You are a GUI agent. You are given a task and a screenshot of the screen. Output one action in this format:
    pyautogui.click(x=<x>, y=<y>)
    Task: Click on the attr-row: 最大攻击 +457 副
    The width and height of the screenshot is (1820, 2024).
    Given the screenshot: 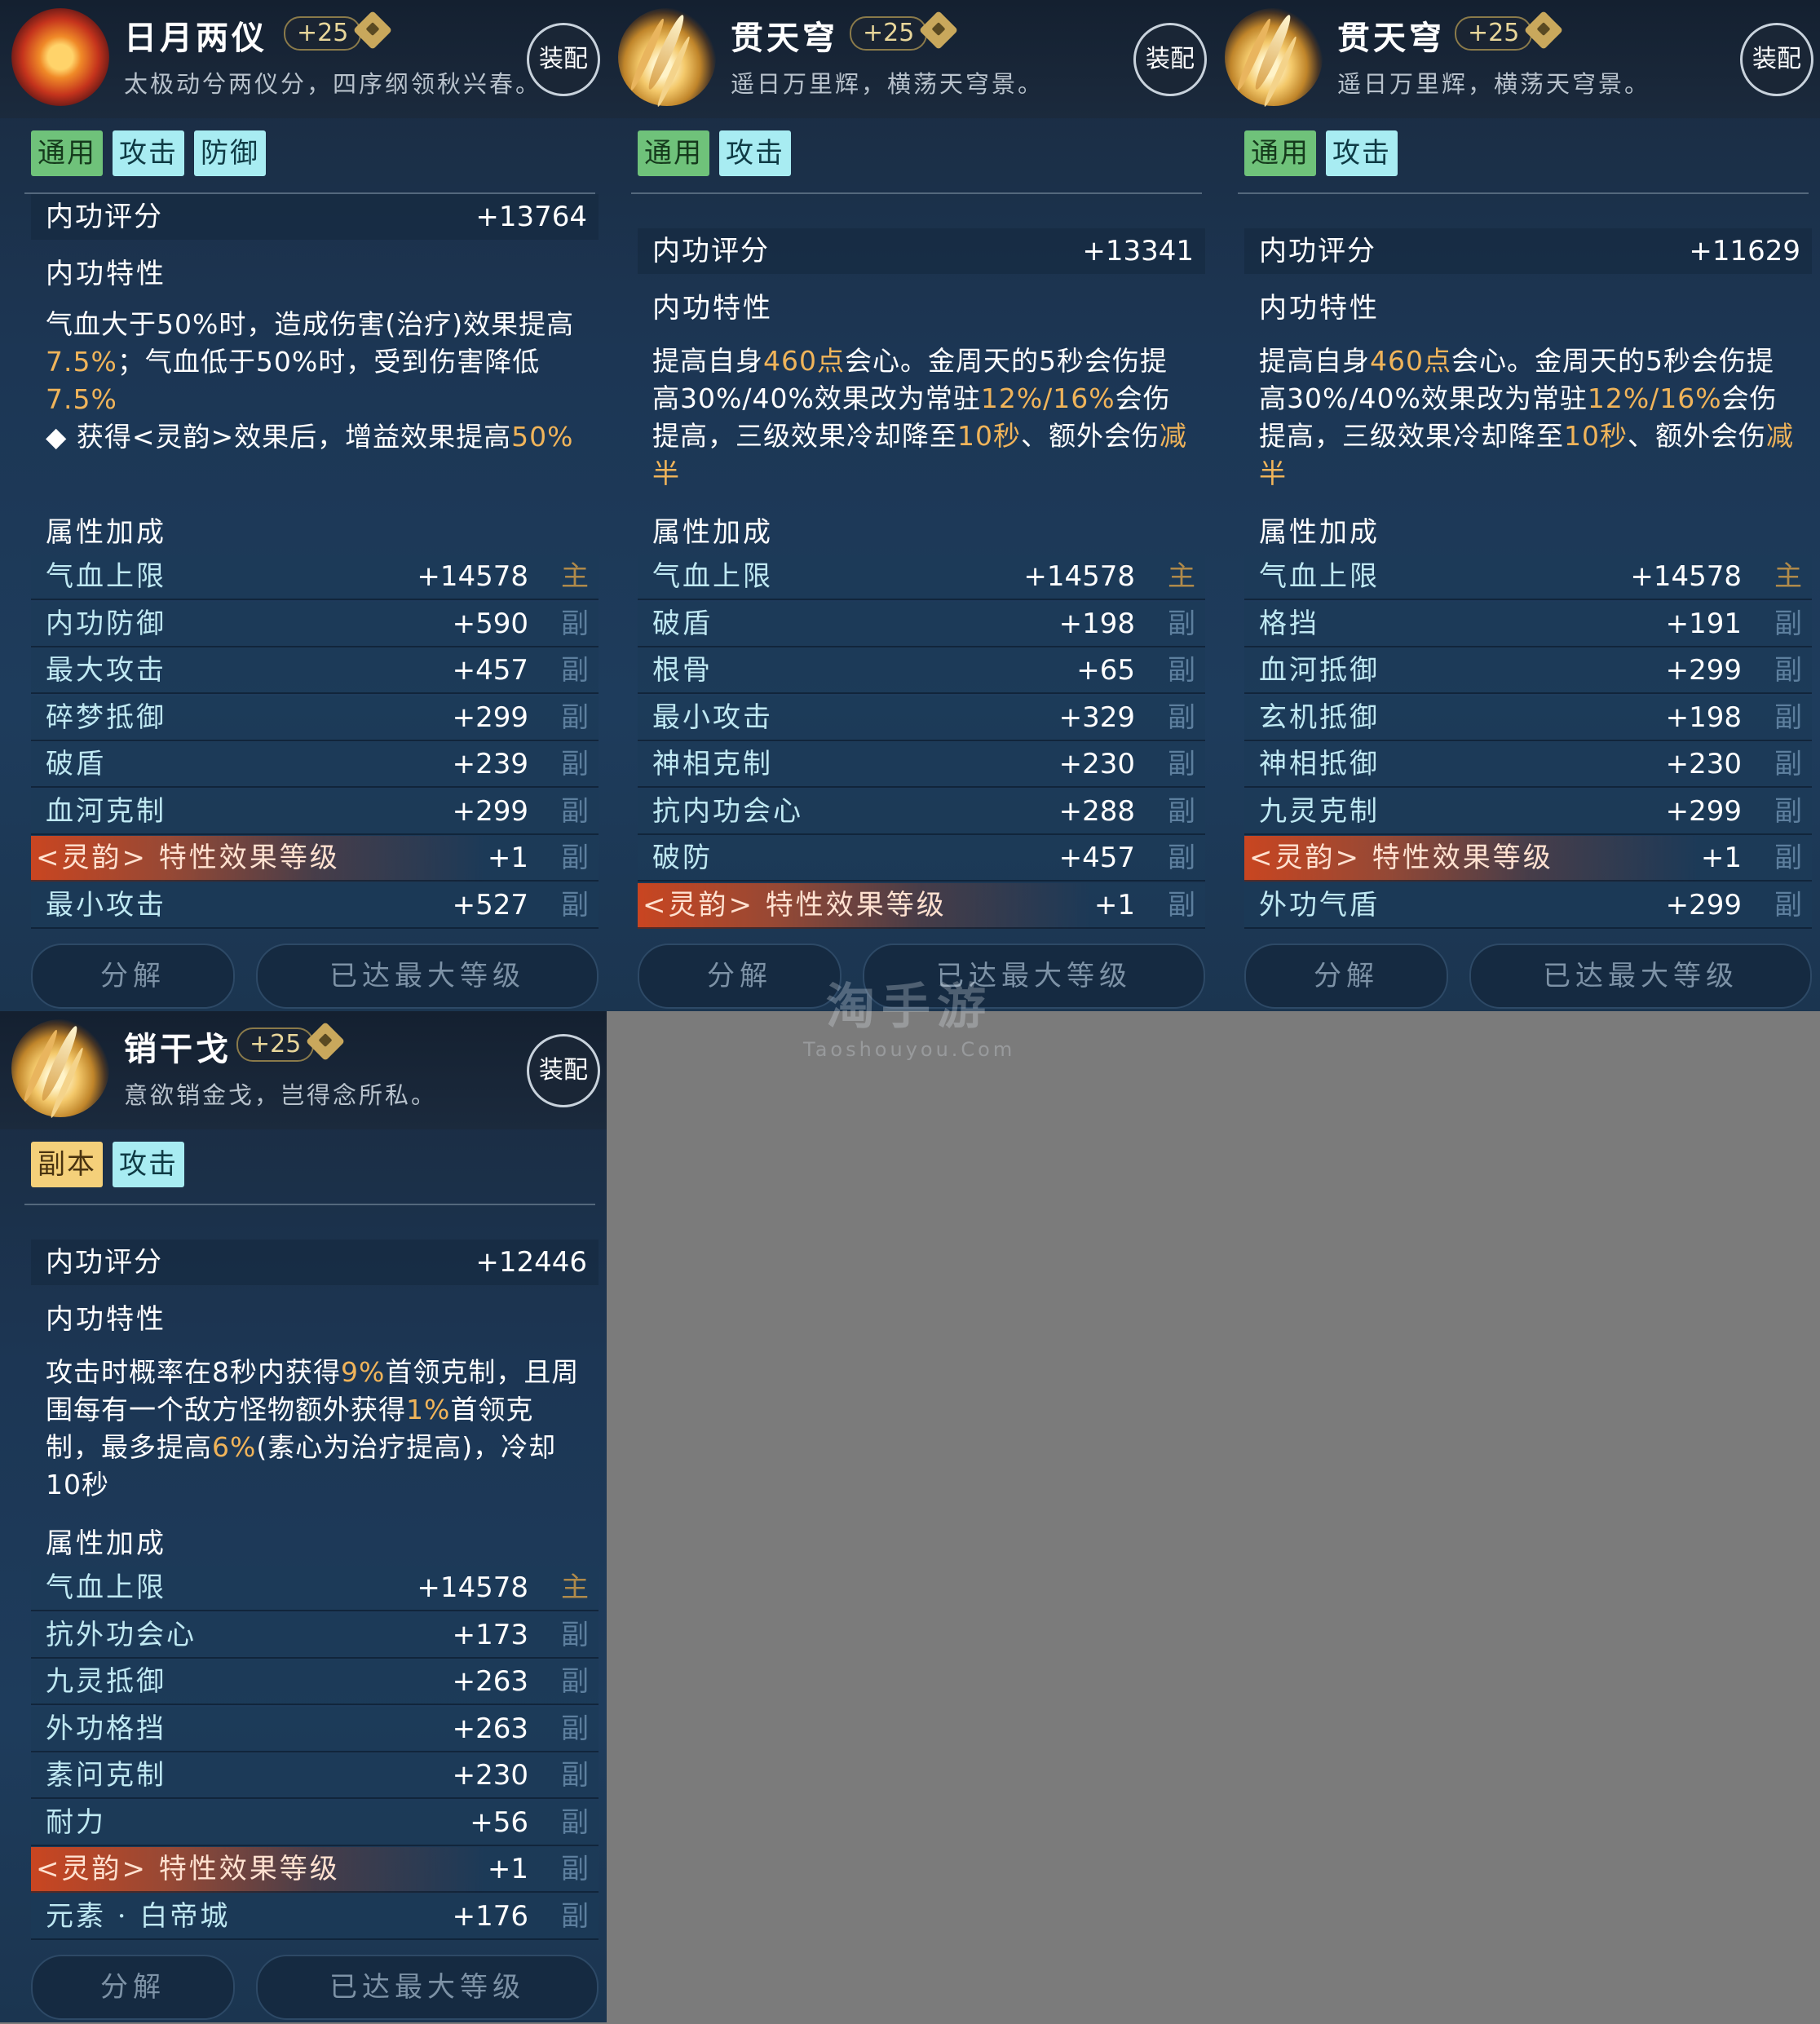 What is the action you would take?
    pyautogui.click(x=315, y=671)
    